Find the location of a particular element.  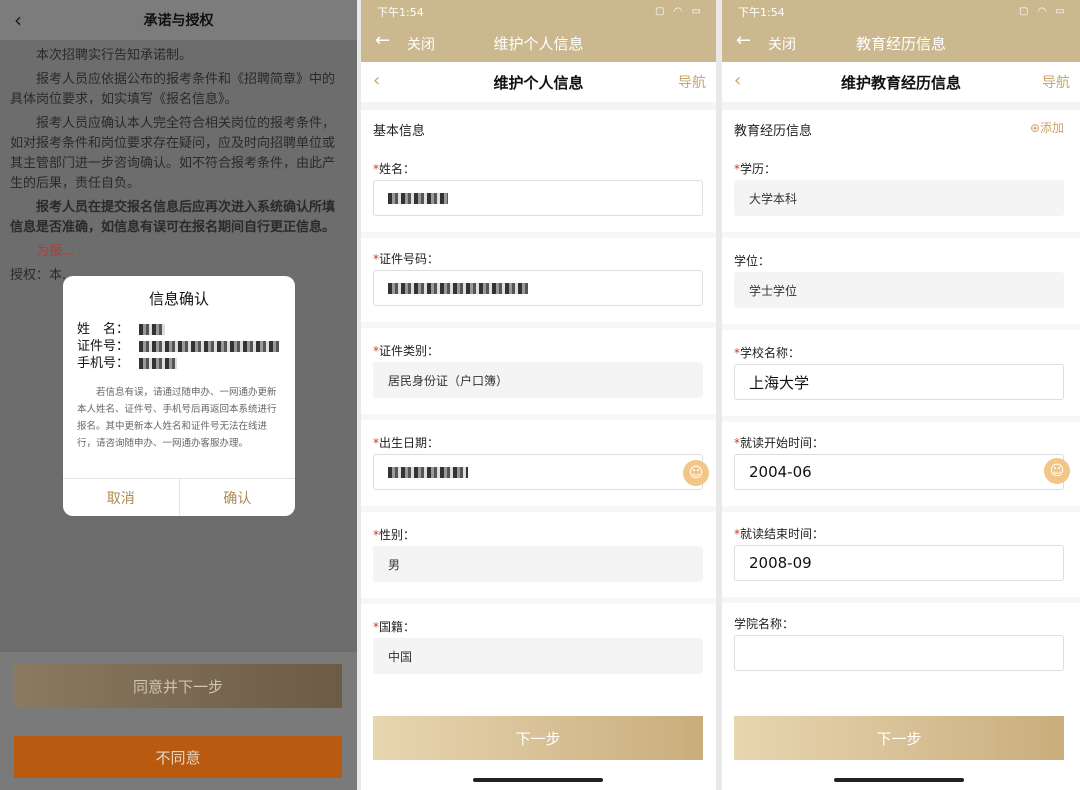

field-label: *姓名： is located at coordinates (394, 169).